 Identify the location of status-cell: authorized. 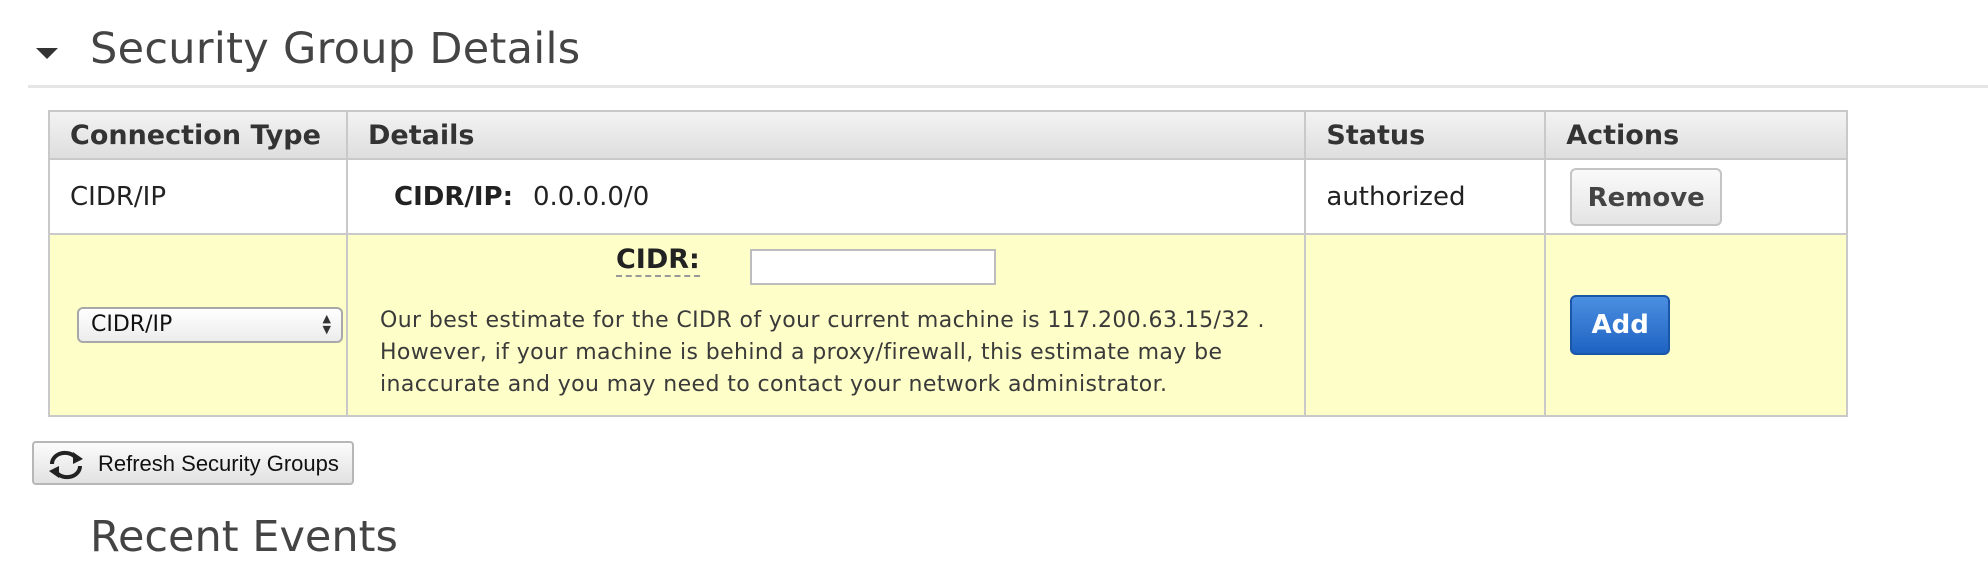
(1425, 196).